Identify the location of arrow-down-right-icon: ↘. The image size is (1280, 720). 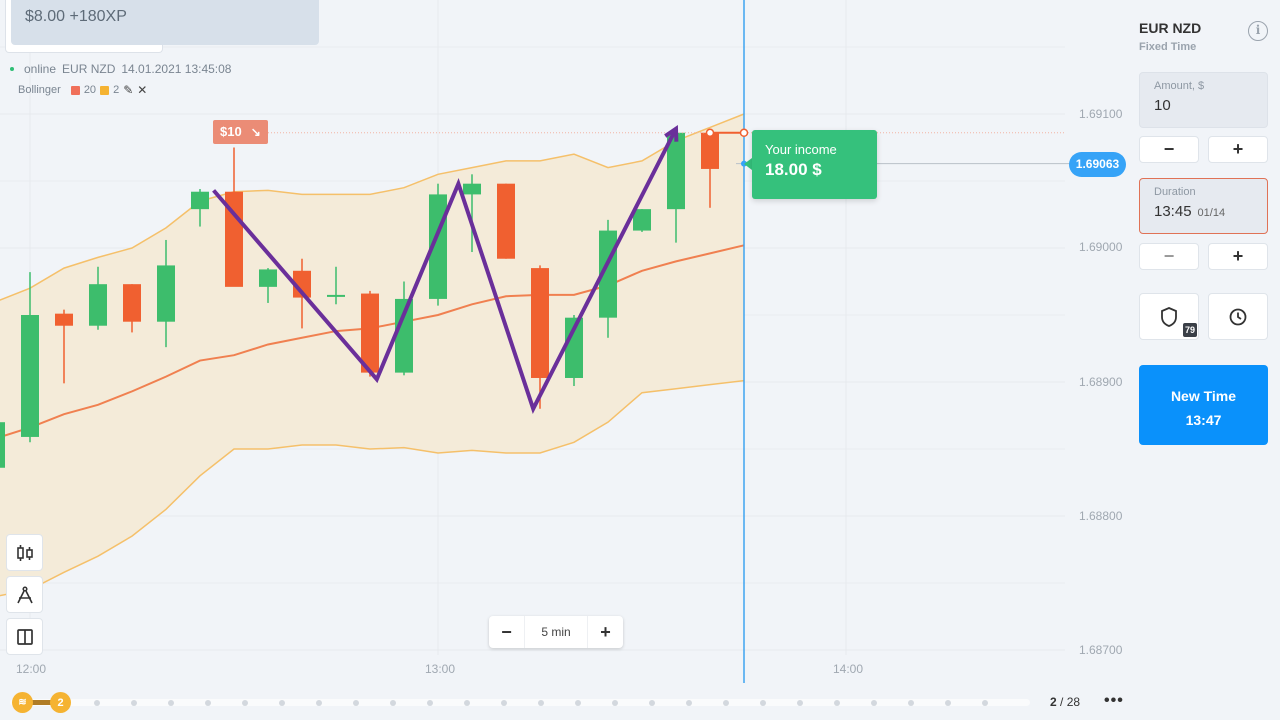
(255, 132).